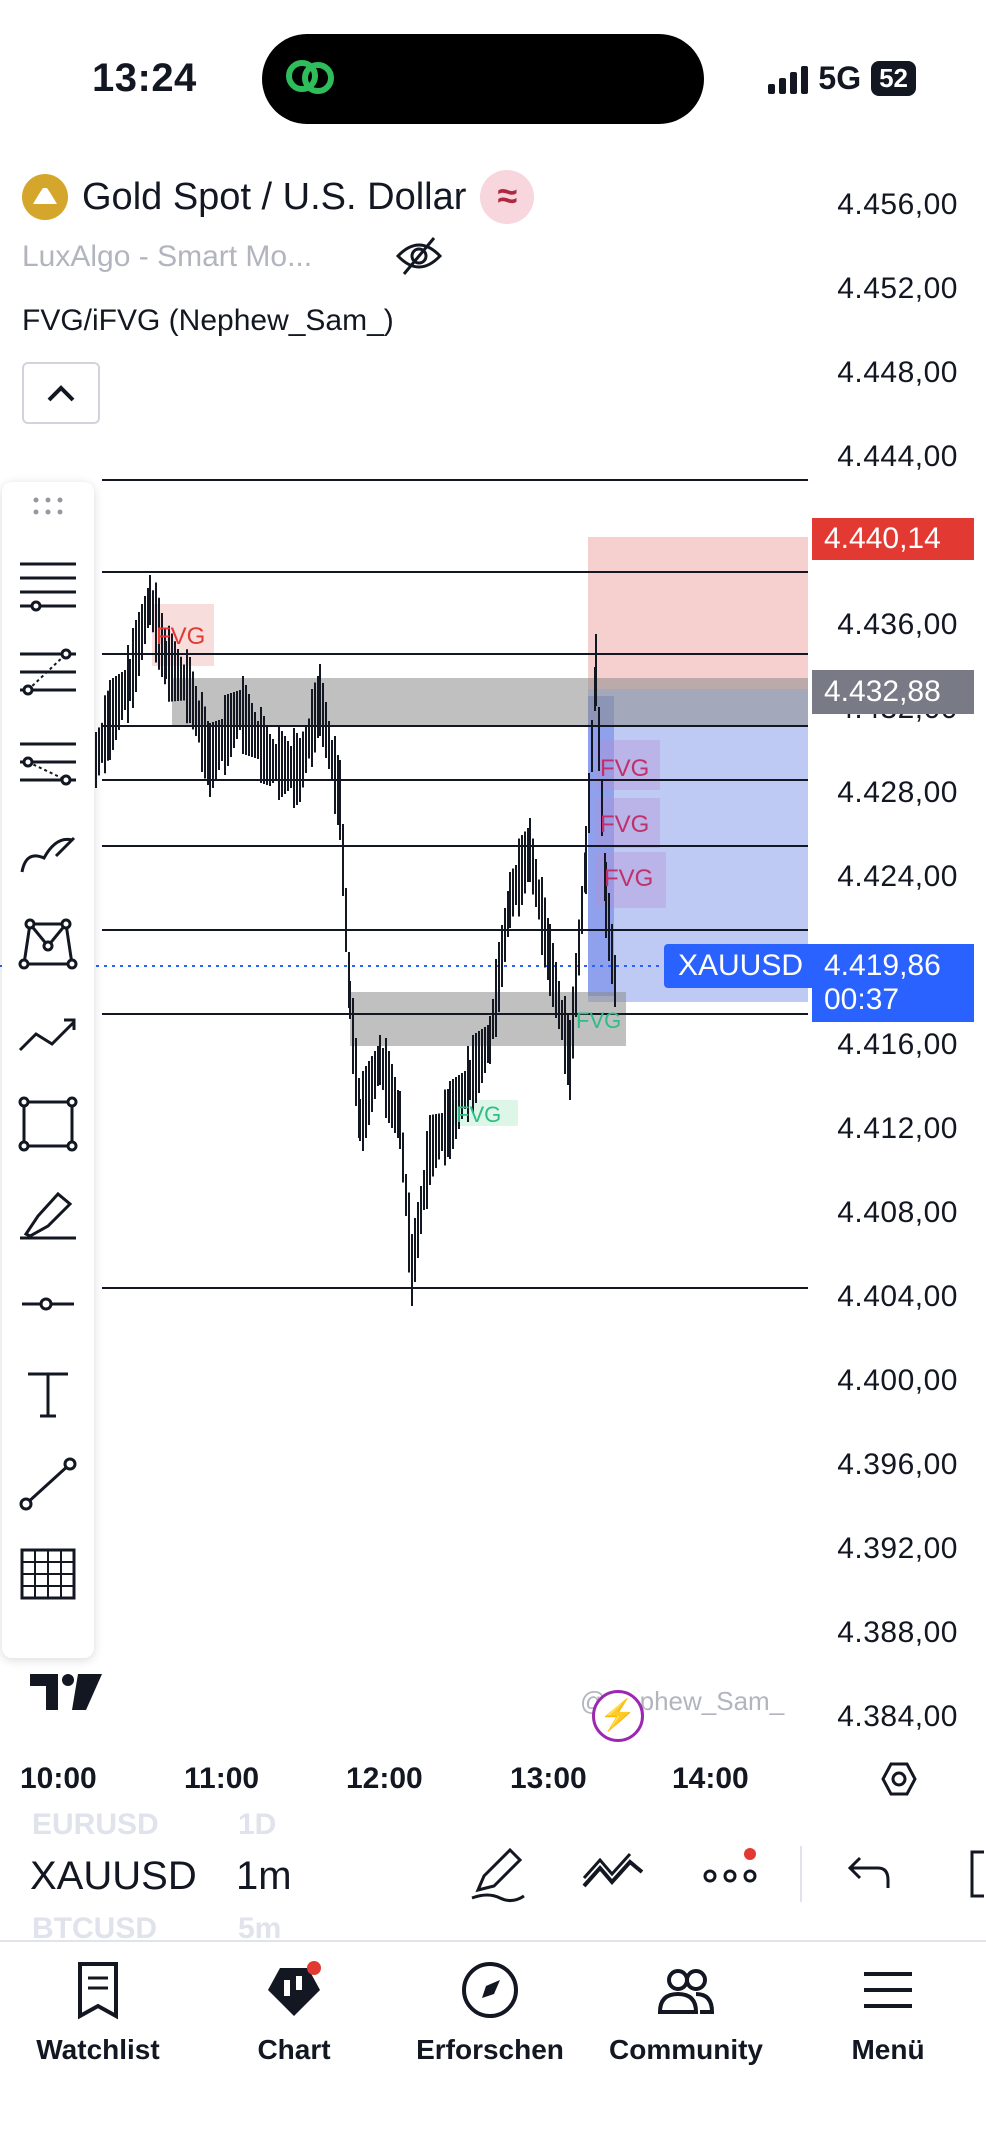 The image size is (986, 2144). I want to click on time-tick: 14:00, so click(710, 1778).